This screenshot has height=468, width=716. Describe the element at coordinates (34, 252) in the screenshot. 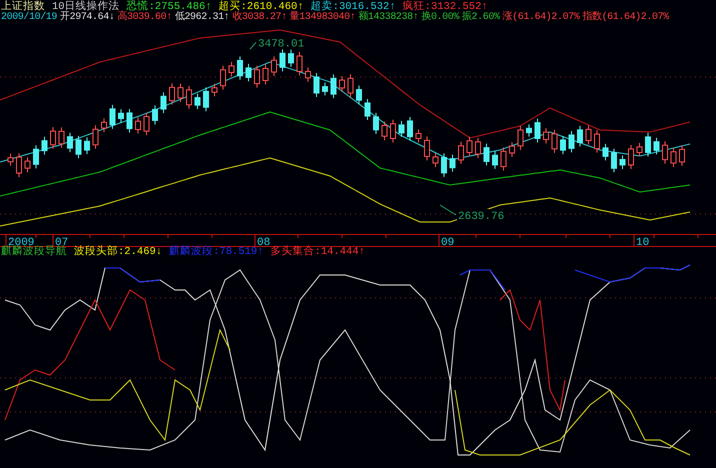

I see `indicator-value: 麒麟波段导航` at that location.